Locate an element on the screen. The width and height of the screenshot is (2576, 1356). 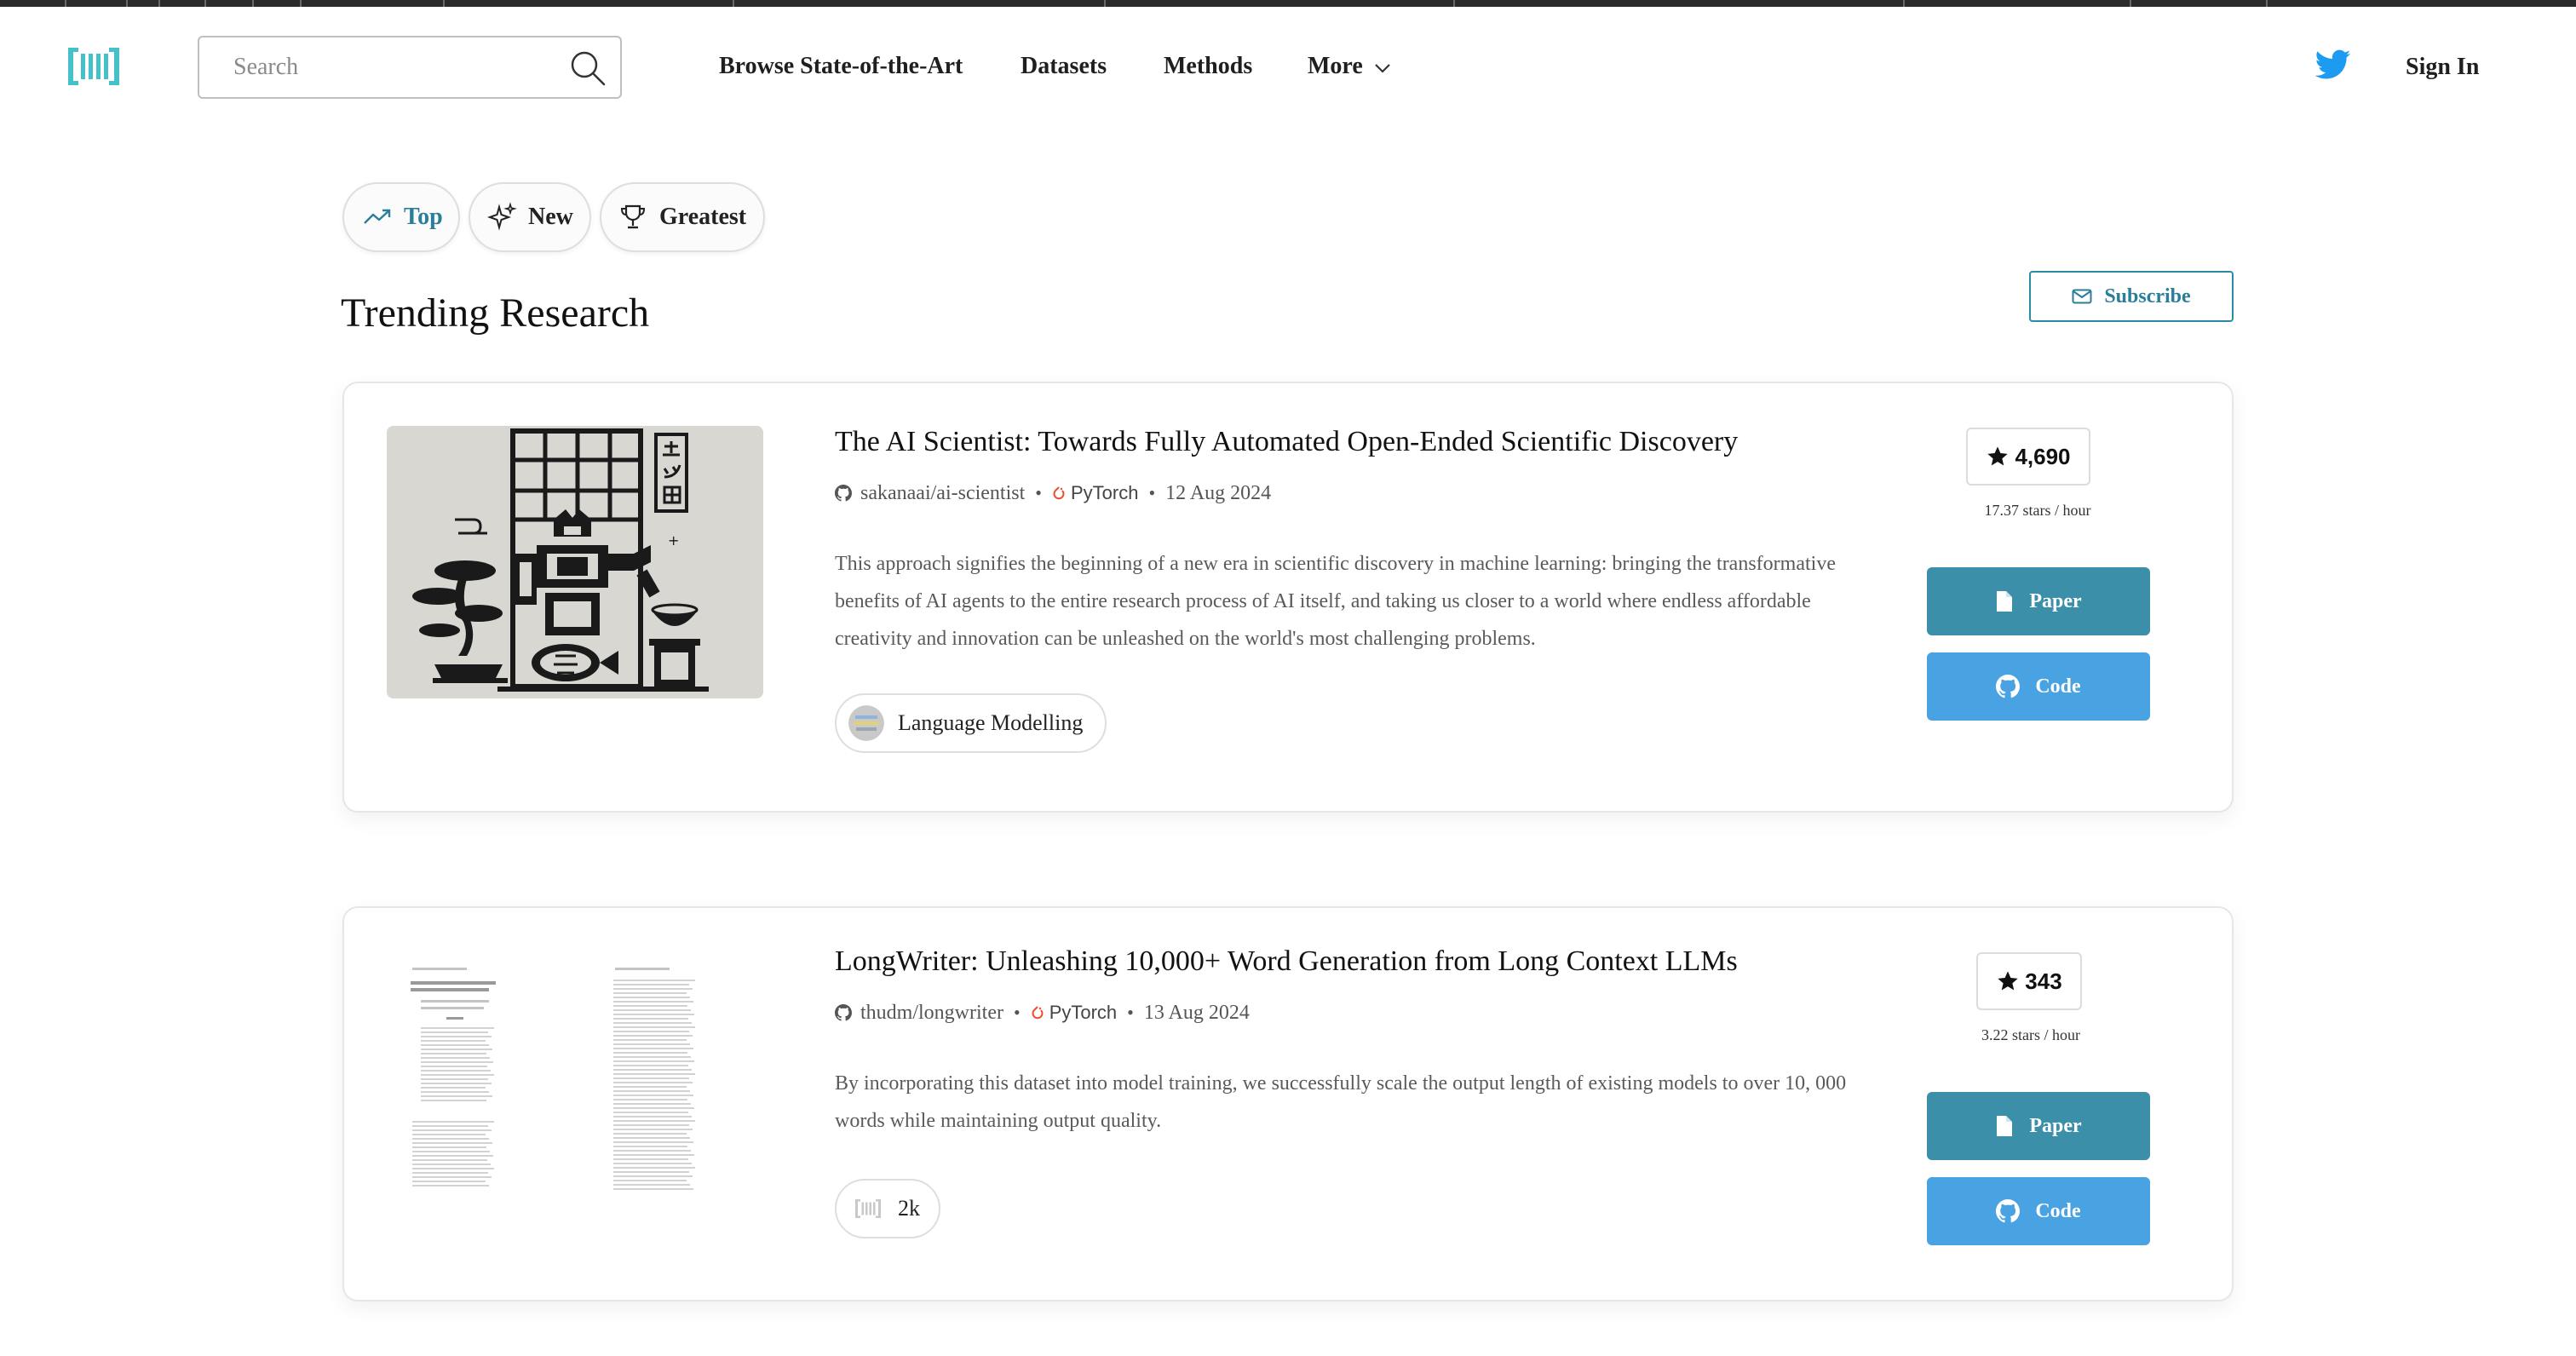
paper-thumbnail: + is located at coordinates (575, 562).